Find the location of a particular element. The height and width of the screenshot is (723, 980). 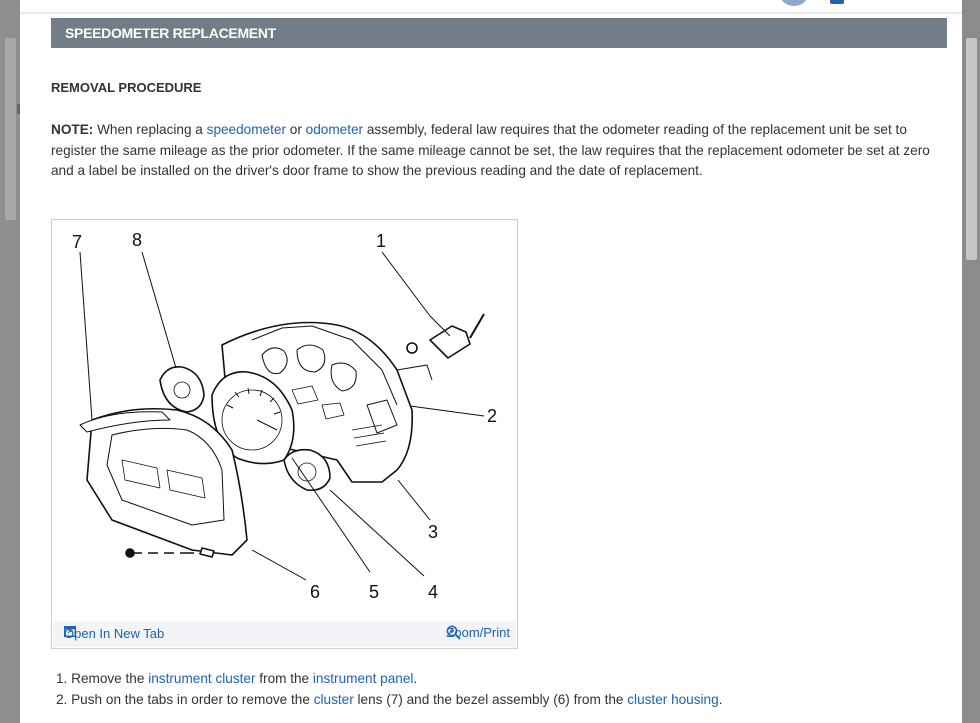

callout-4: 4 is located at coordinates (433, 592).